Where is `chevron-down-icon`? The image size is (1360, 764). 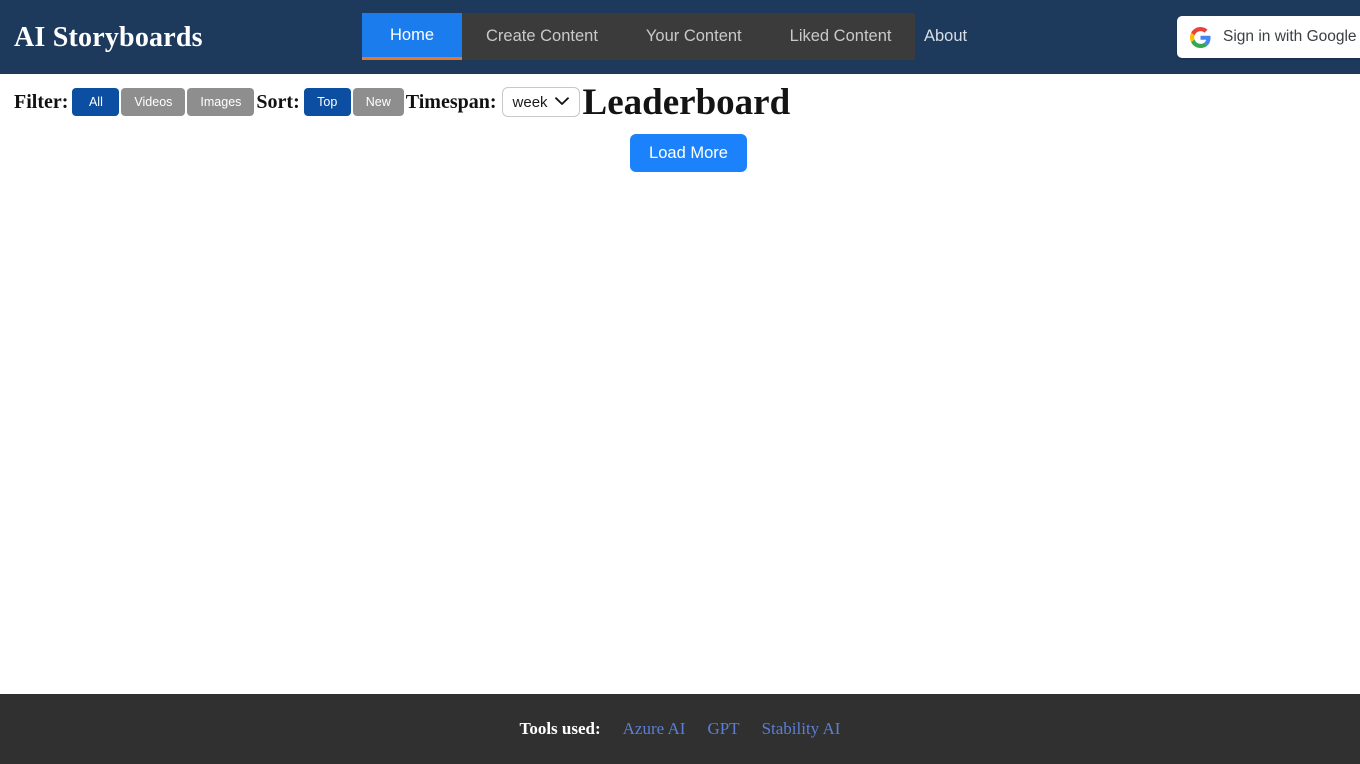 chevron-down-icon is located at coordinates (561, 102).